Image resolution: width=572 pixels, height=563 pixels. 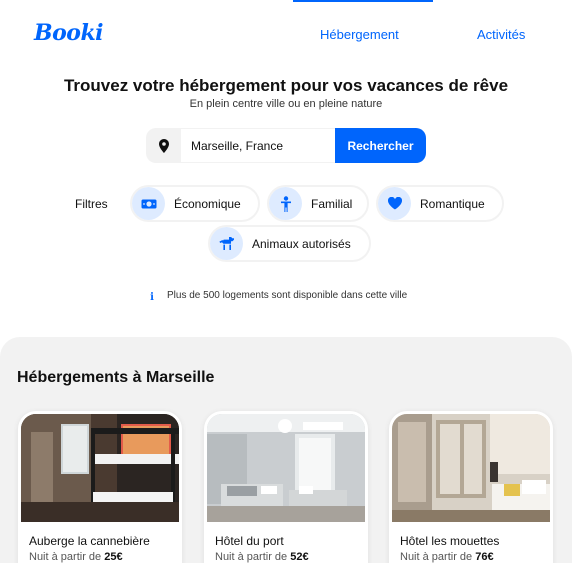 What do you see at coordinates (501, 34) in the screenshot?
I see `nav-link-activites: Activités` at bounding box center [501, 34].